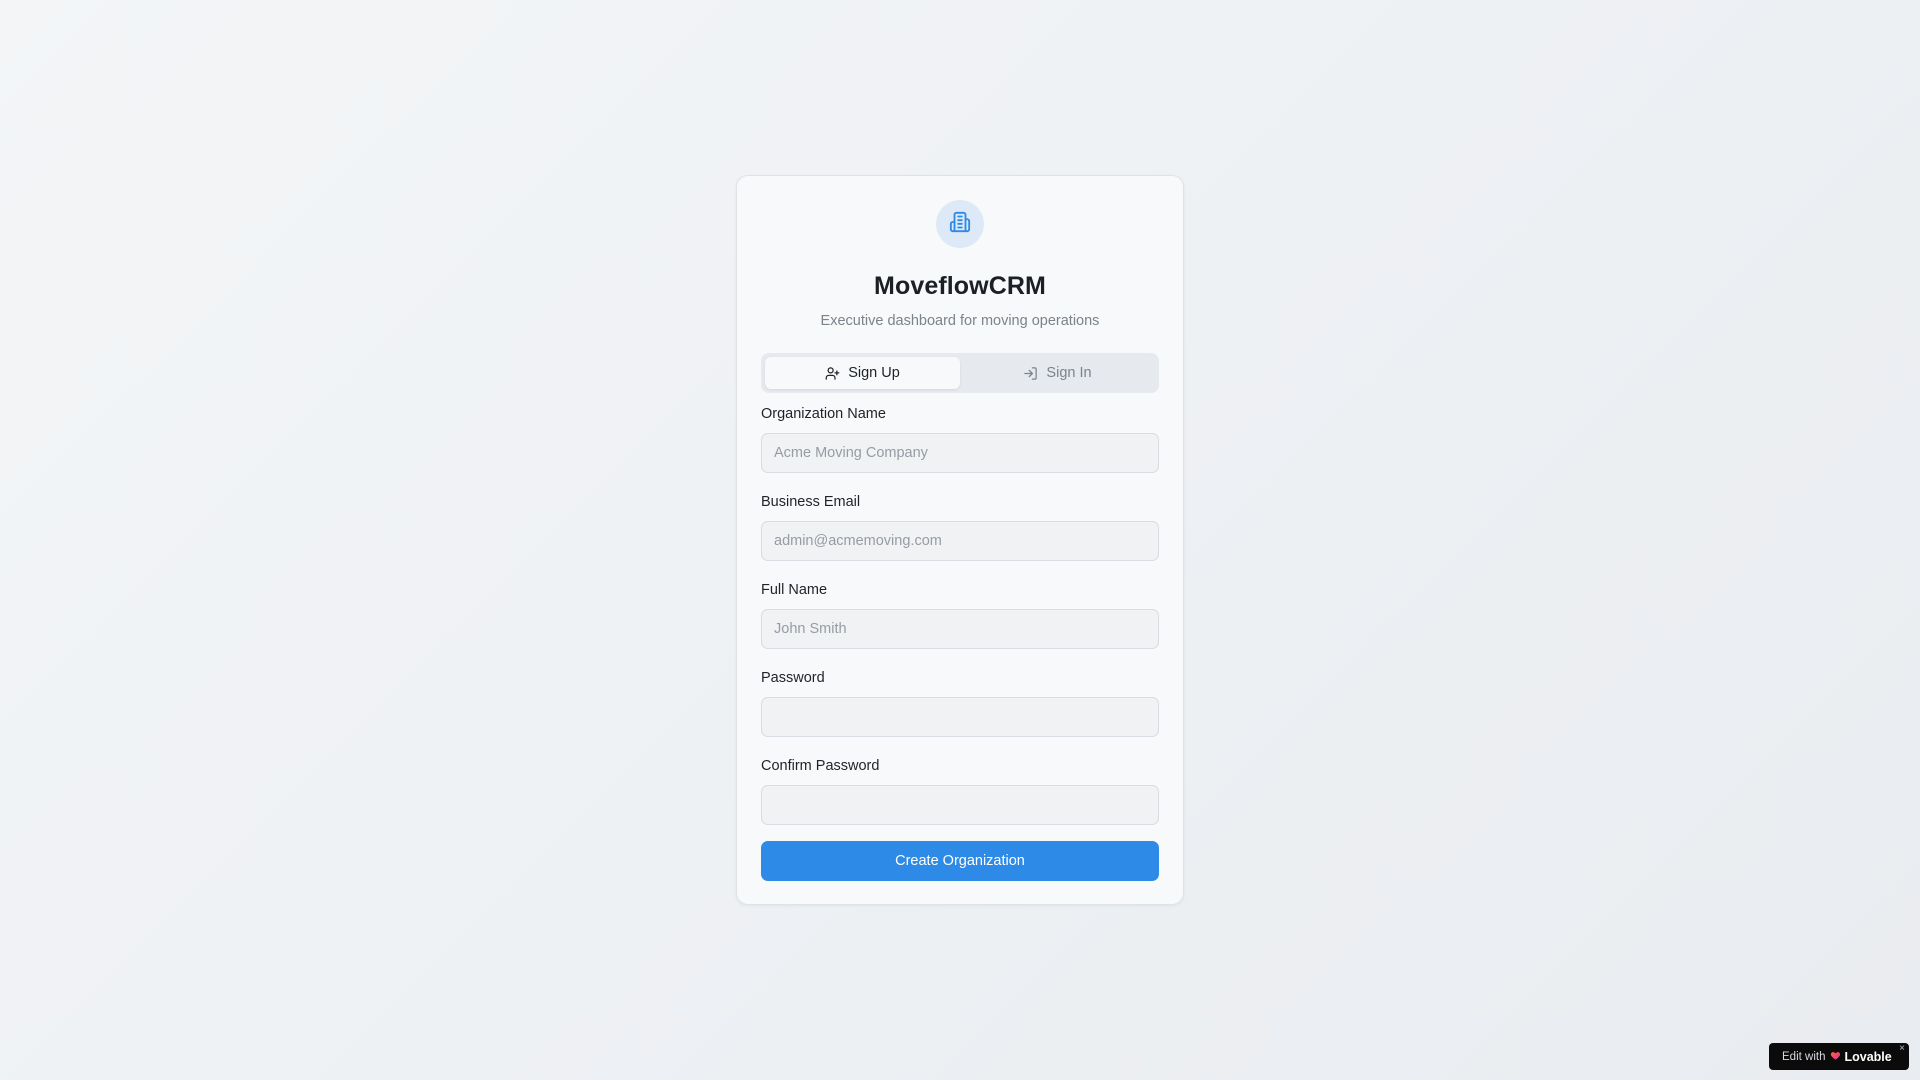  Describe the element at coordinates (960, 286) in the screenshot. I see `app-title: MoveflowCRM` at that location.